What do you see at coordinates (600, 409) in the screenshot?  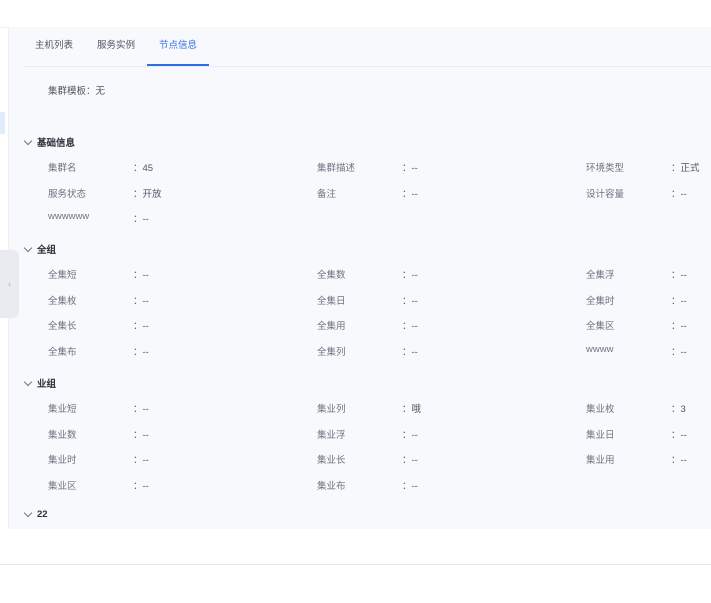 I see `field-label: 集业枚` at bounding box center [600, 409].